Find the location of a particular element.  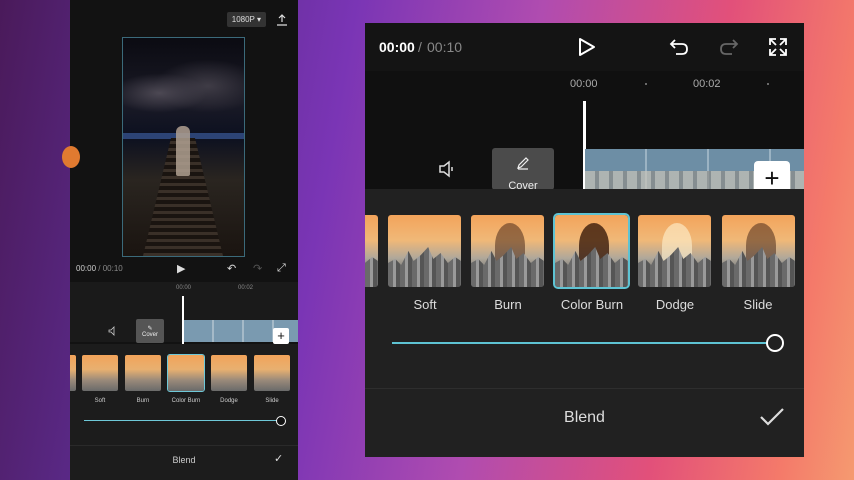

small-time-display: 00:00 / 00:10 is located at coordinates (99, 268).